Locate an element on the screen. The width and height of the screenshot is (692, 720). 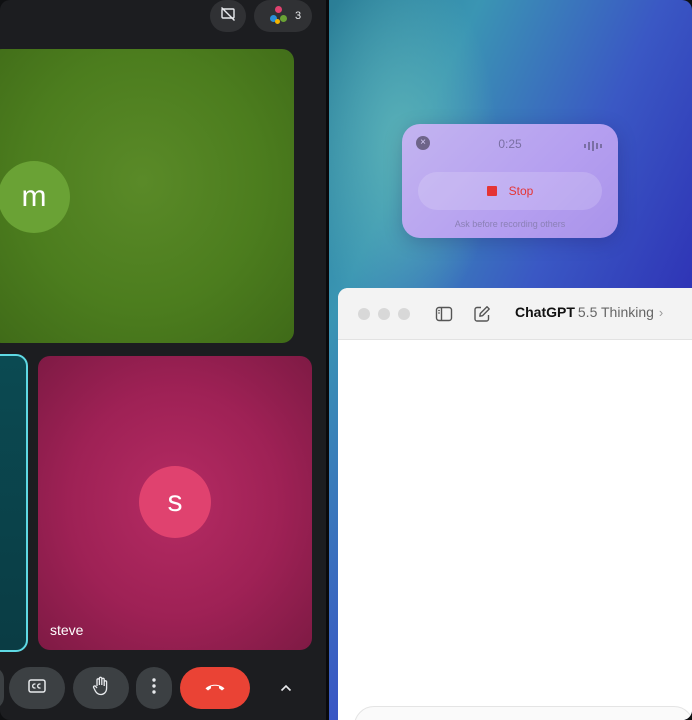
captions-icon is located at coordinates (37, 688).